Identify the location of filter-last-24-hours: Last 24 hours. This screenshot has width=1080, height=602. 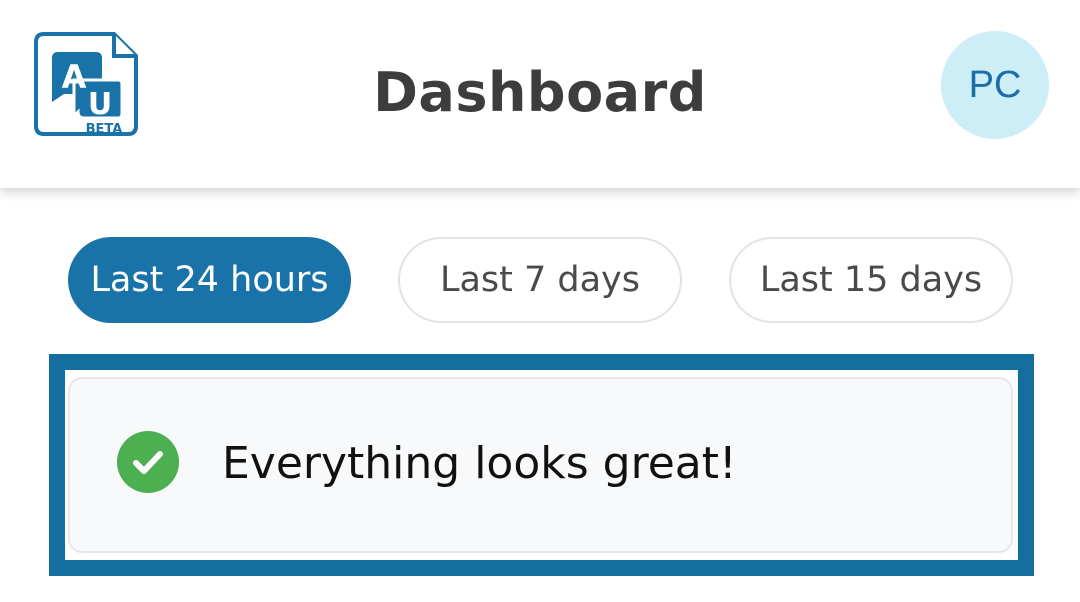
(209, 280).